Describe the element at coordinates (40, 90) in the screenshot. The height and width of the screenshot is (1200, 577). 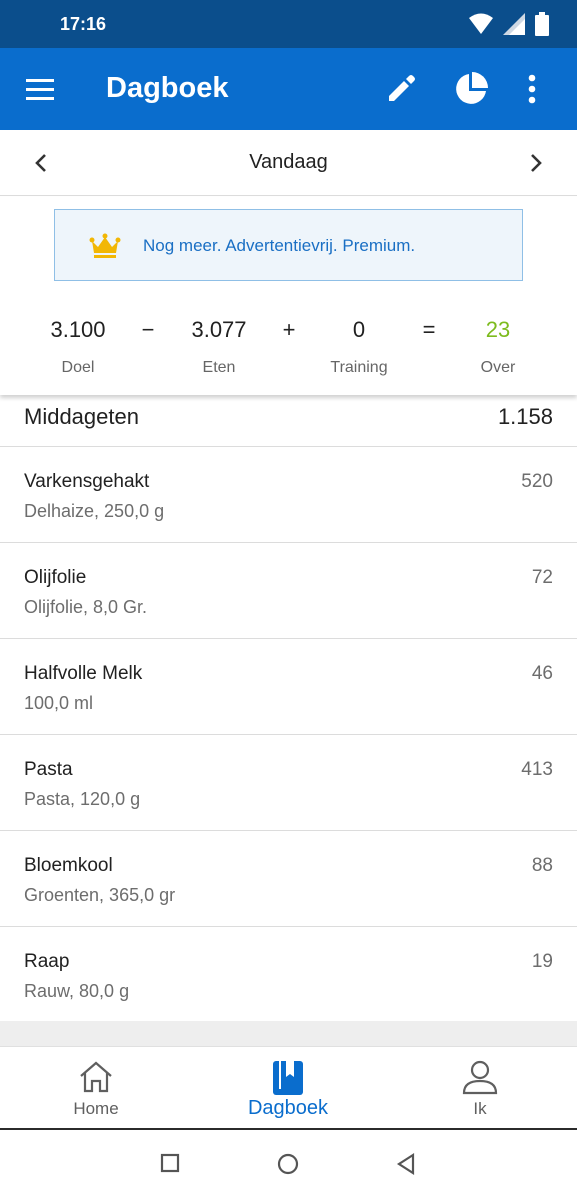
I see `menu-icon` at that location.